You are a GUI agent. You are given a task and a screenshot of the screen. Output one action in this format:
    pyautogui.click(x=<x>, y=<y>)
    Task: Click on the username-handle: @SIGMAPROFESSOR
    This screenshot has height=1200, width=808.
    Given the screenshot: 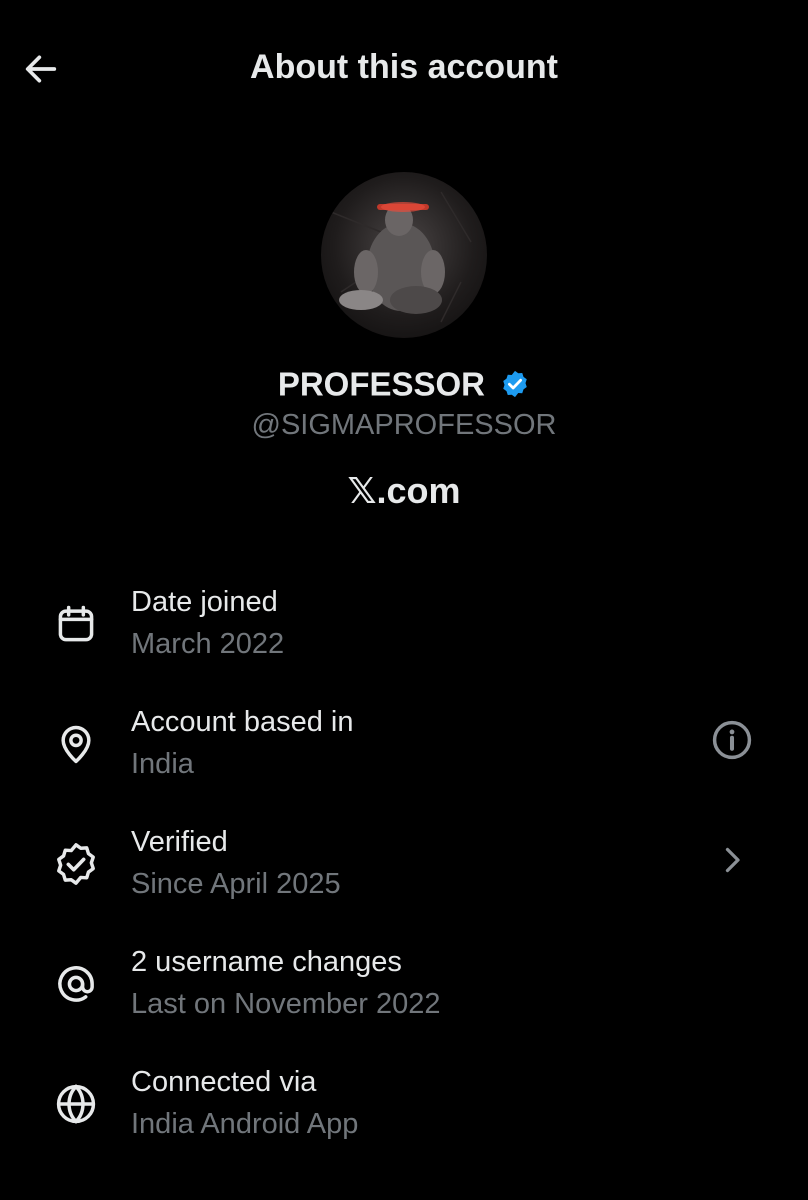 What is the action you would take?
    pyautogui.click(x=404, y=425)
    